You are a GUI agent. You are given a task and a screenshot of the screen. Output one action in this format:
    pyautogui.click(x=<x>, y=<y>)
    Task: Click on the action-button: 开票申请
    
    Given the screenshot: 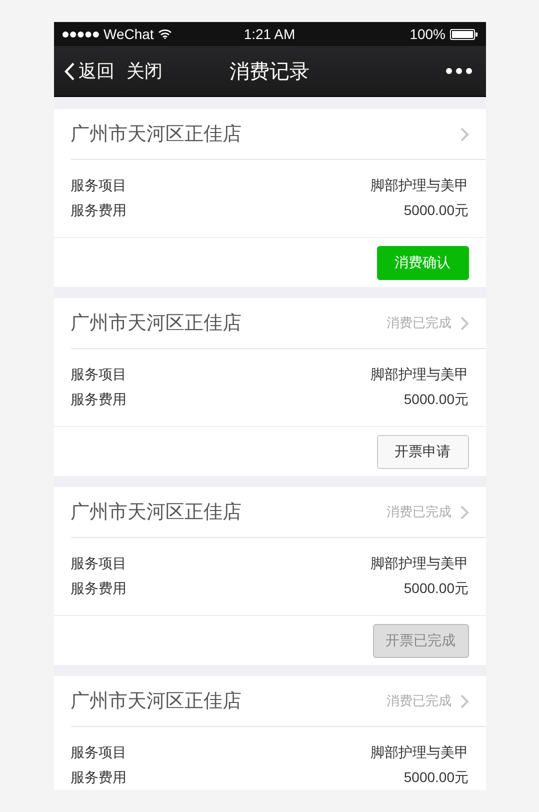 What is the action you would take?
    pyautogui.click(x=422, y=451)
    